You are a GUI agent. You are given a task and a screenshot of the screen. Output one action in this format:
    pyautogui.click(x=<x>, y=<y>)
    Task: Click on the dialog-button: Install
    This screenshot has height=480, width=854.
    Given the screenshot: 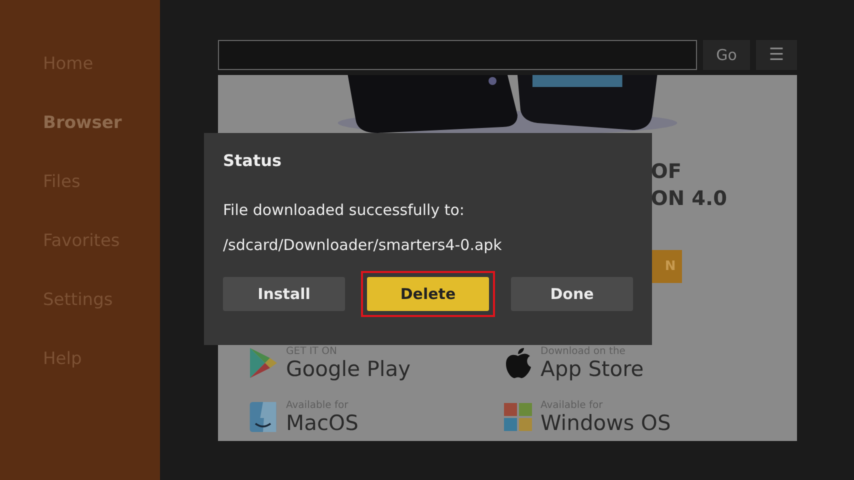 What is the action you would take?
    pyautogui.click(x=284, y=294)
    